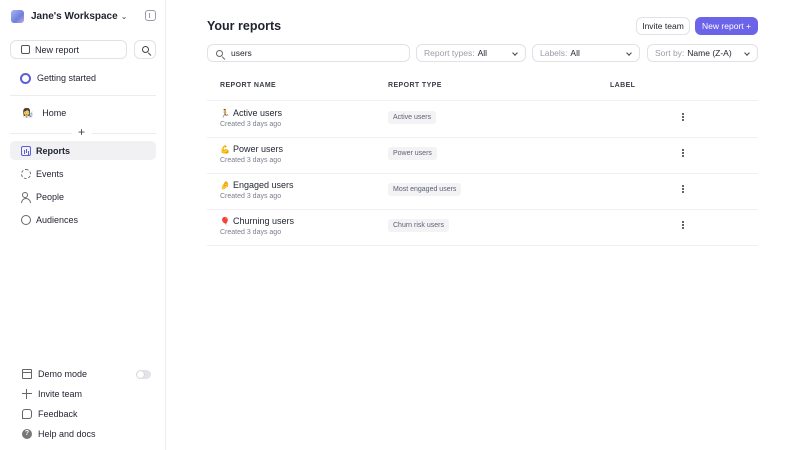 The height and width of the screenshot is (450, 800). What do you see at coordinates (26, 197) in the screenshot?
I see `people-icon` at bounding box center [26, 197].